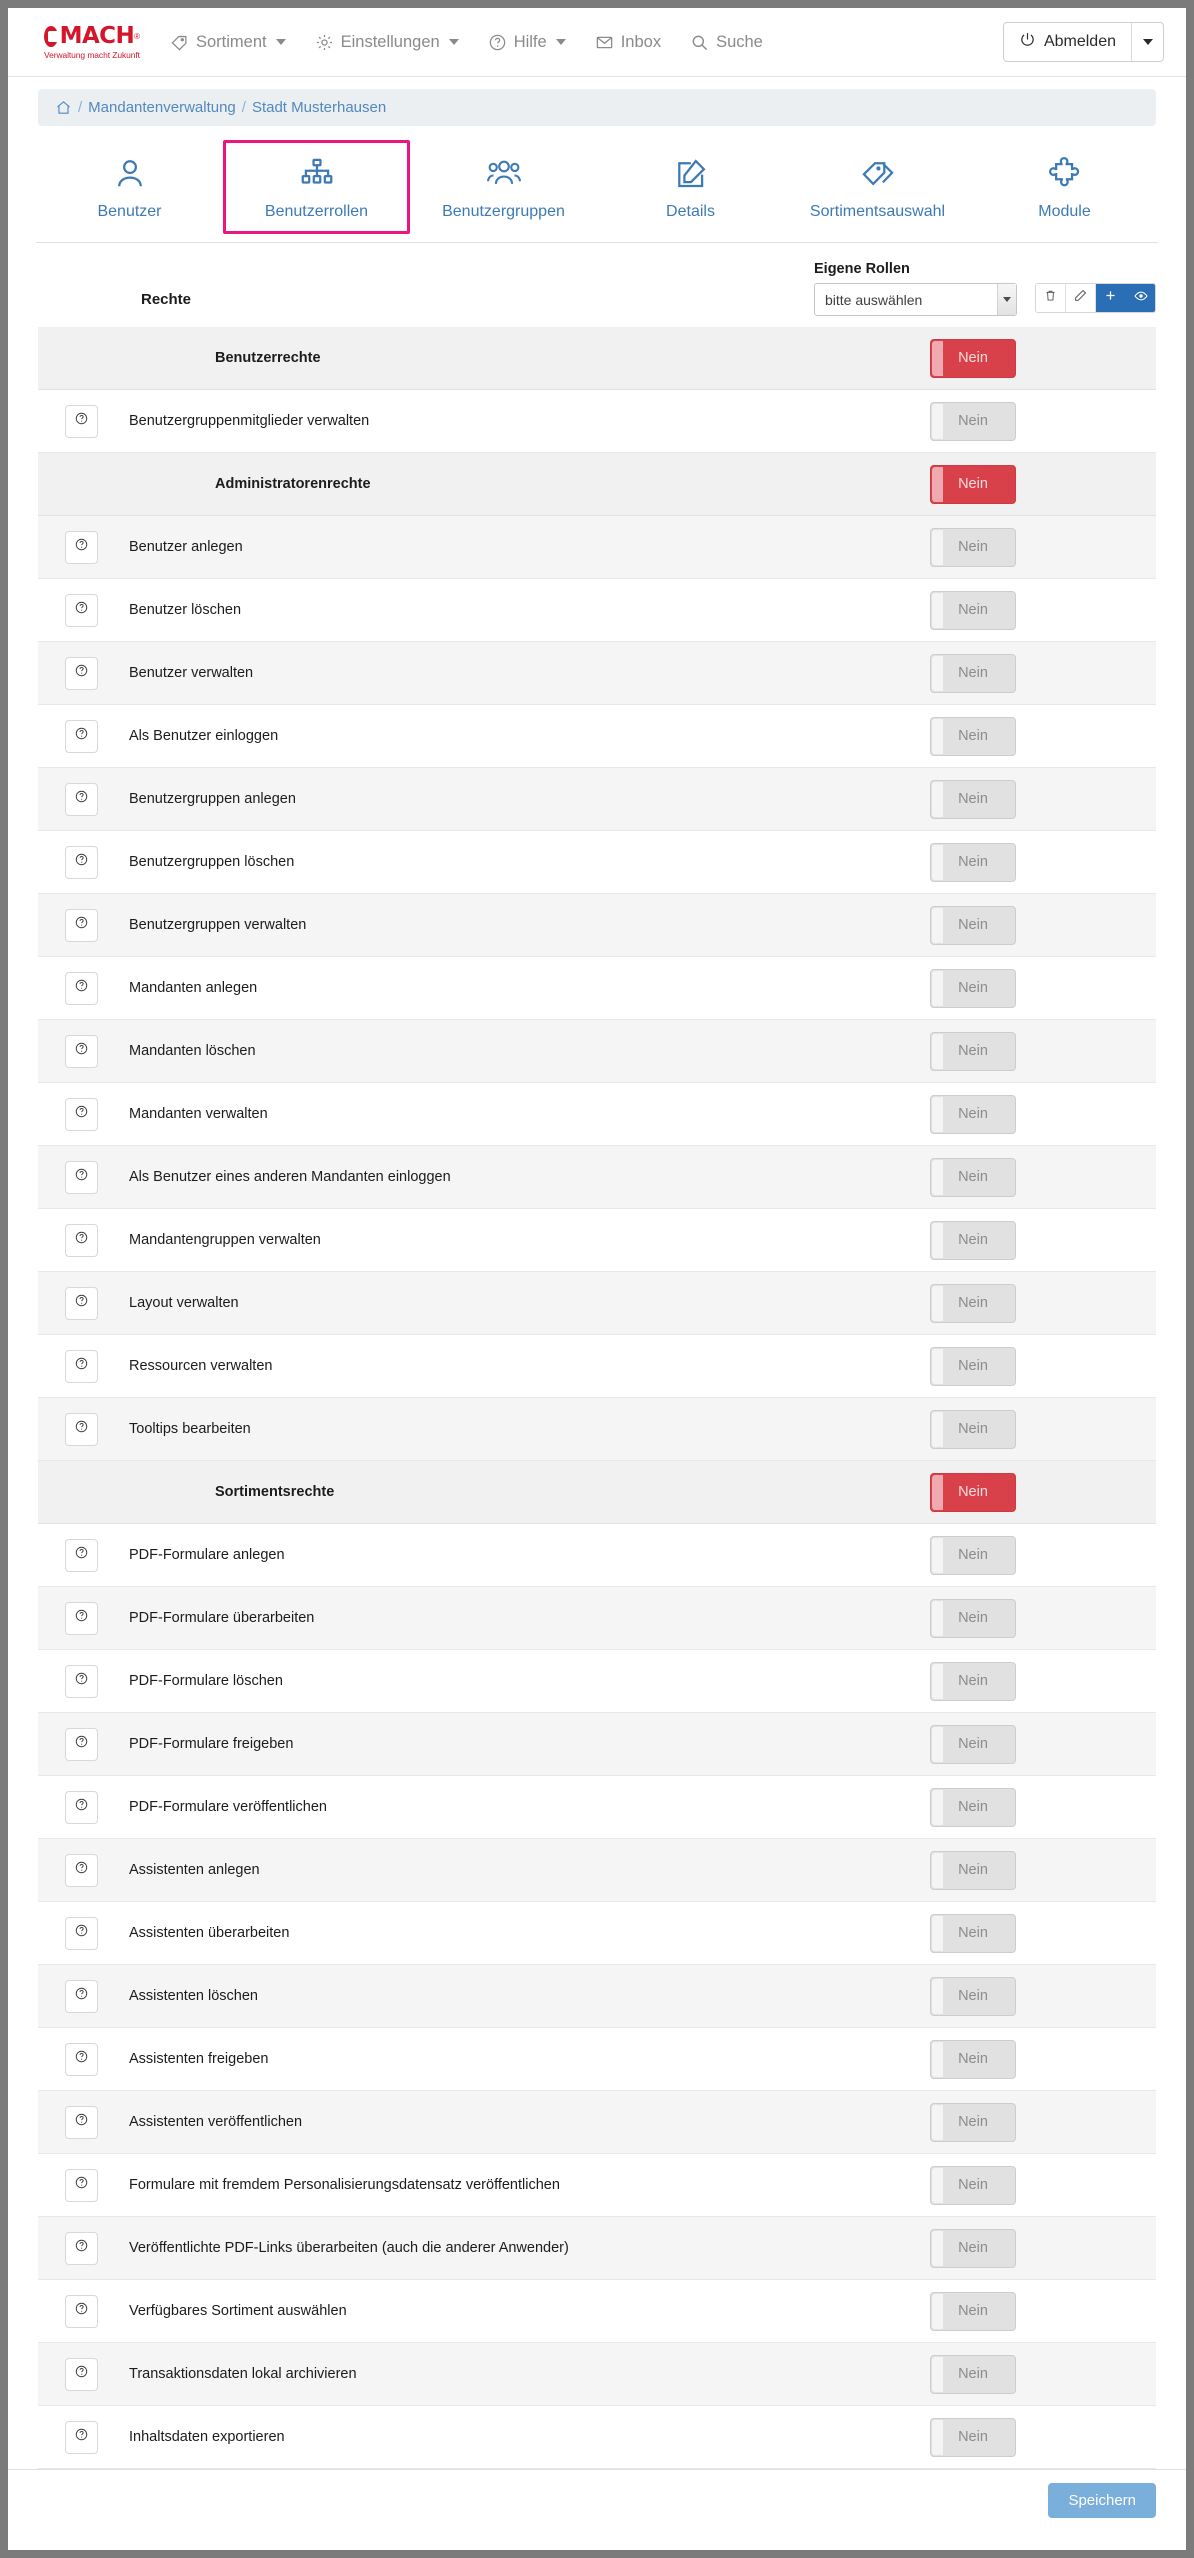 The height and width of the screenshot is (2558, 1194). I want to click on home-icon, so click(63, 107).